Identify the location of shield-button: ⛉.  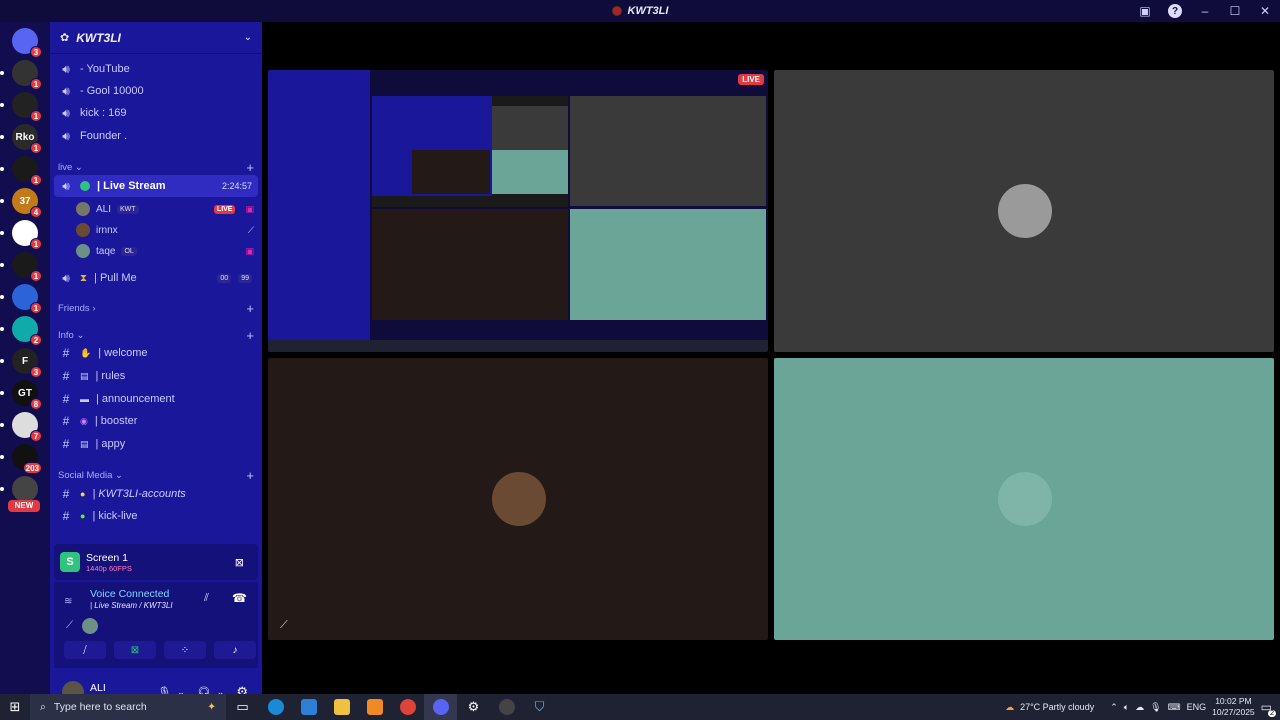
(539, 707).